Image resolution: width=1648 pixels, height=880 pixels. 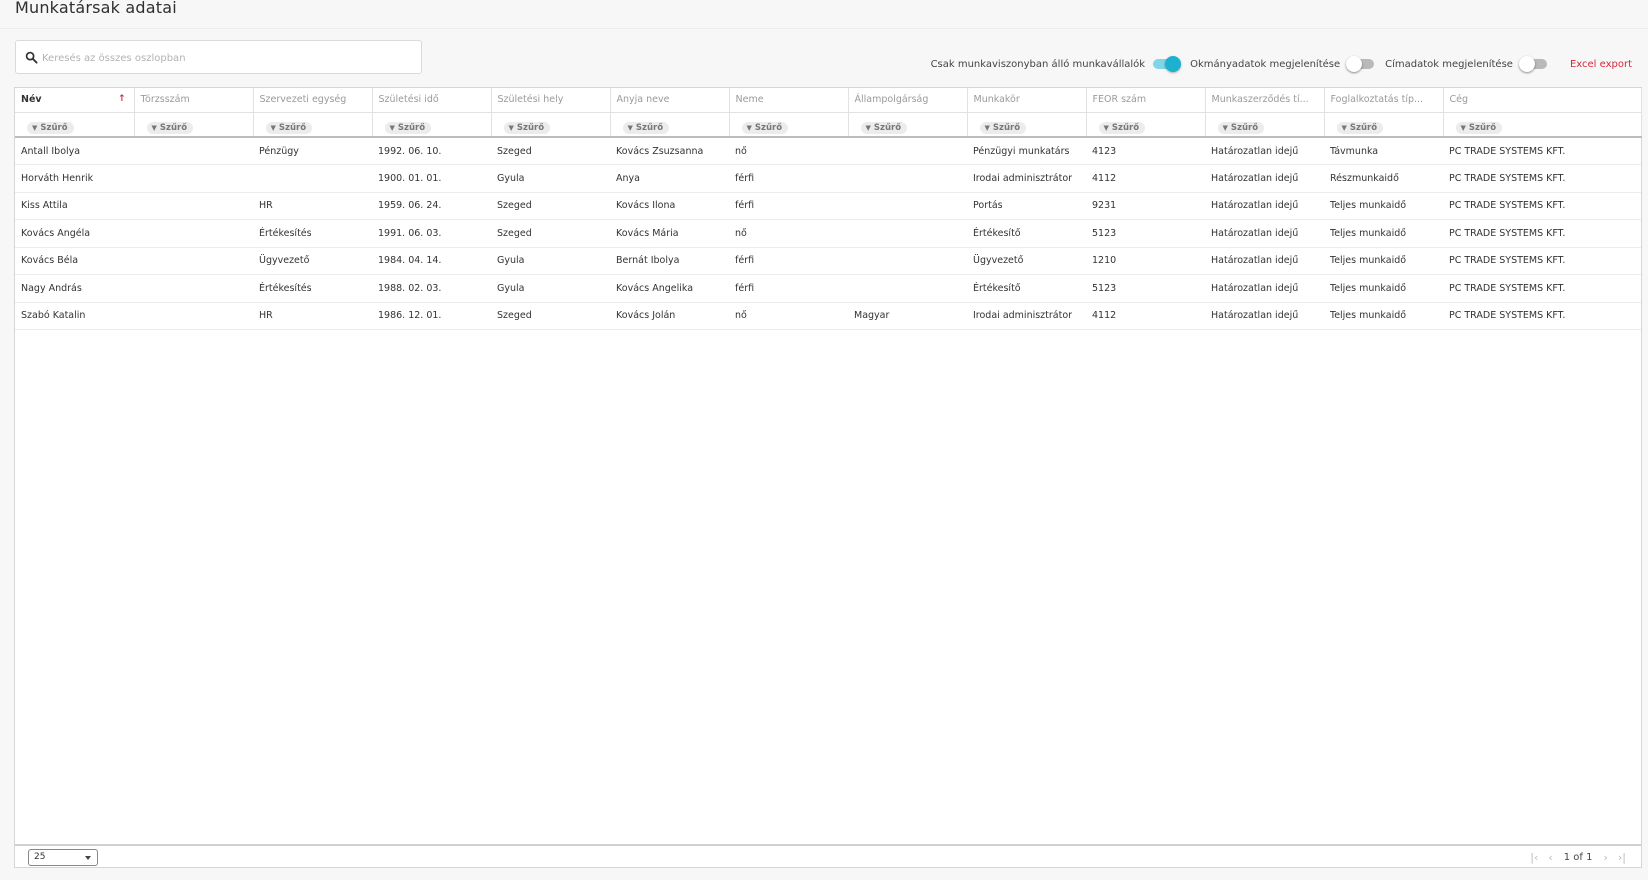 What do you see at coordinates (1622, 857) in the screenshot?
I see `last-page-icon: ›|` at bounding box center [1622, 857].